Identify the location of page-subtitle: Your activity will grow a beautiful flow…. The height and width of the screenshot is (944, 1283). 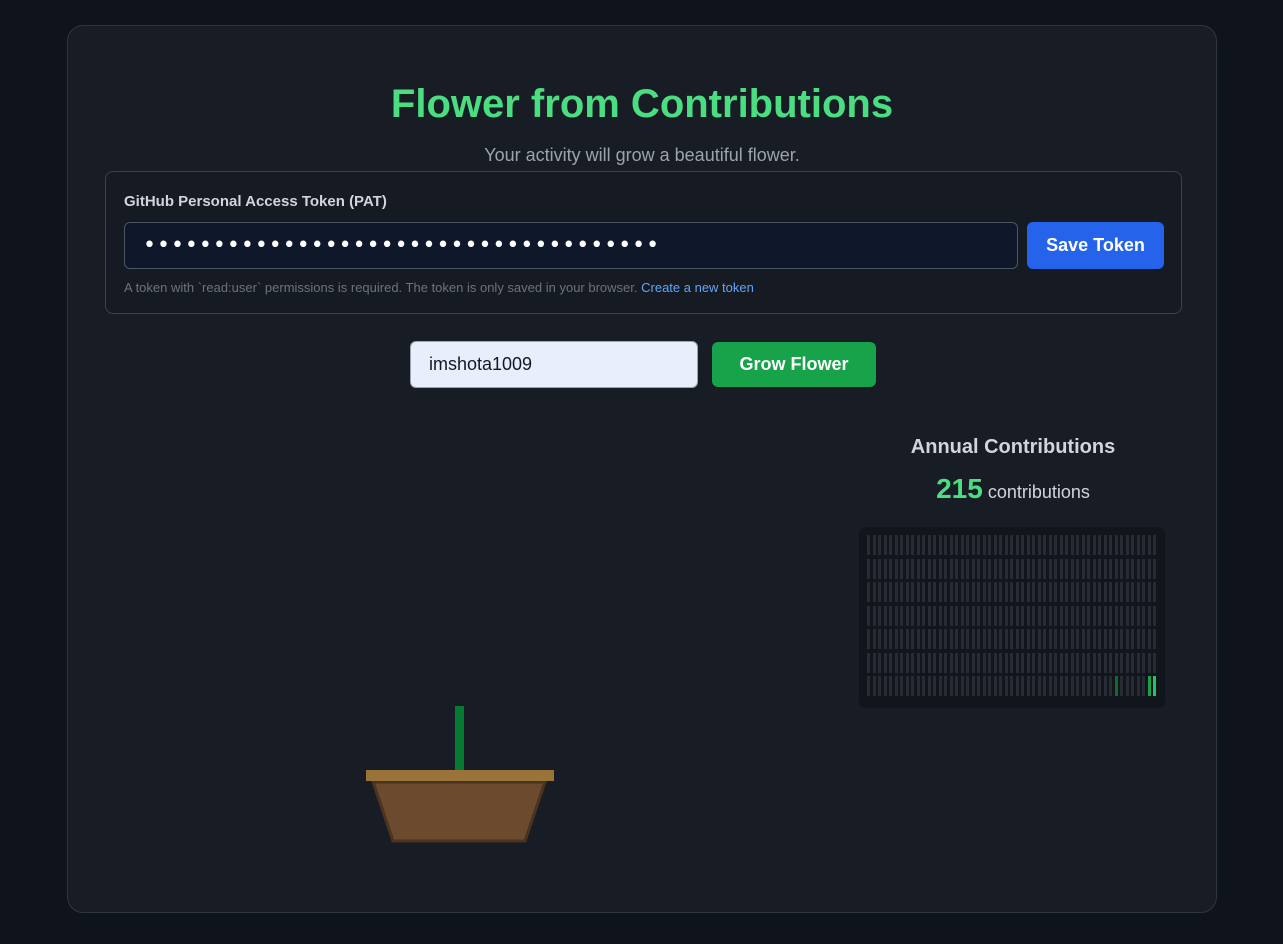
(642, 155).